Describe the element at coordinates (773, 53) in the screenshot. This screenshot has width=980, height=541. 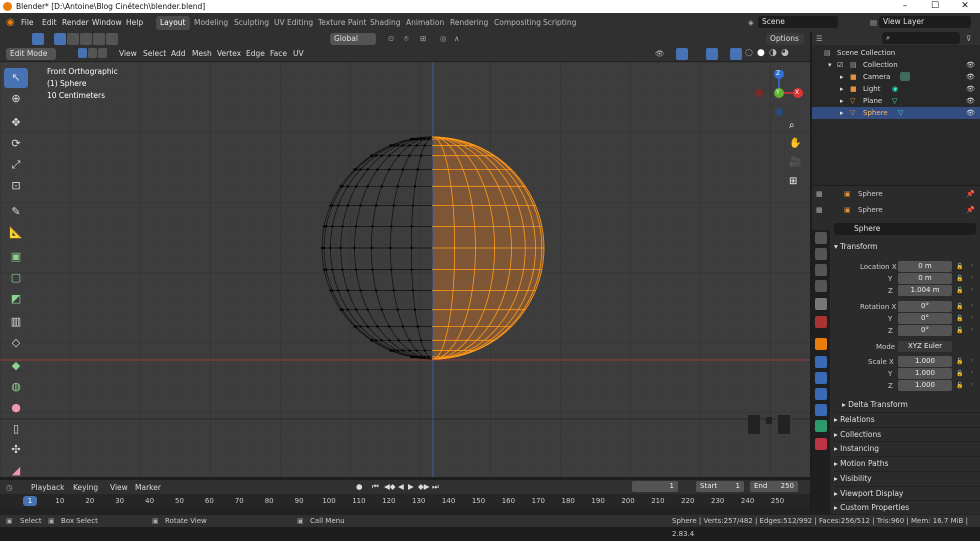
I see `material-shading-icon: ◑` at that location.